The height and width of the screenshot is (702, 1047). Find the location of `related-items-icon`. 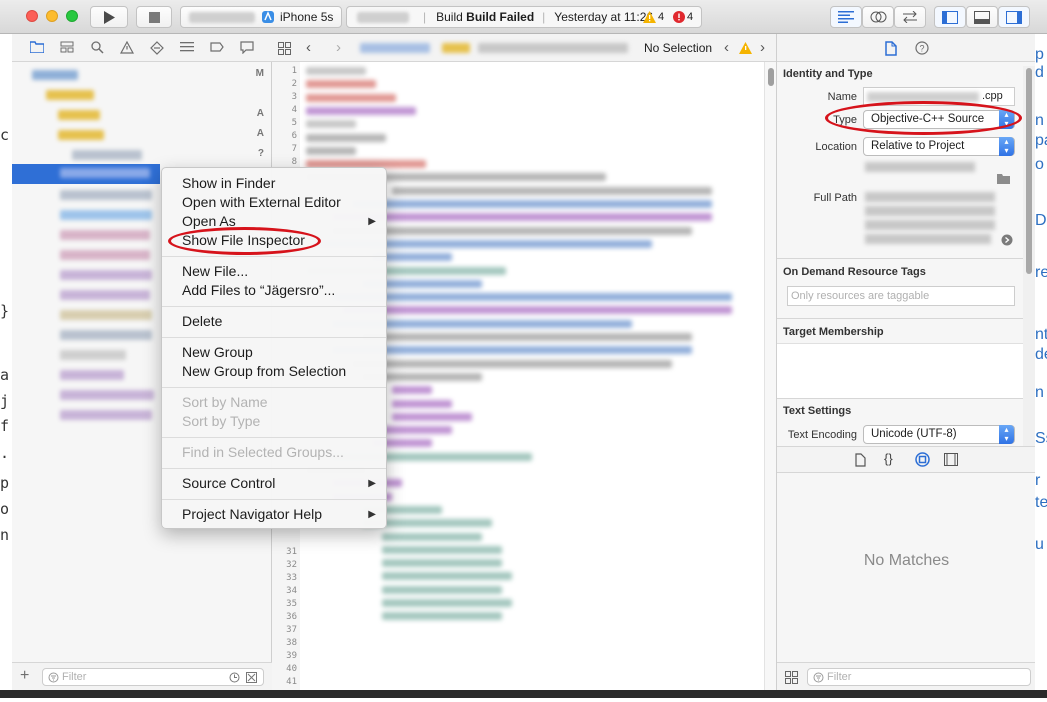

related-items-icon is located at coordinates (284, 48).